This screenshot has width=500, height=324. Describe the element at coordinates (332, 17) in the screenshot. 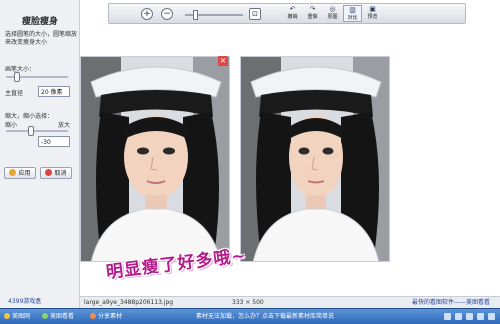

I see `original-label: 原图` at that location.